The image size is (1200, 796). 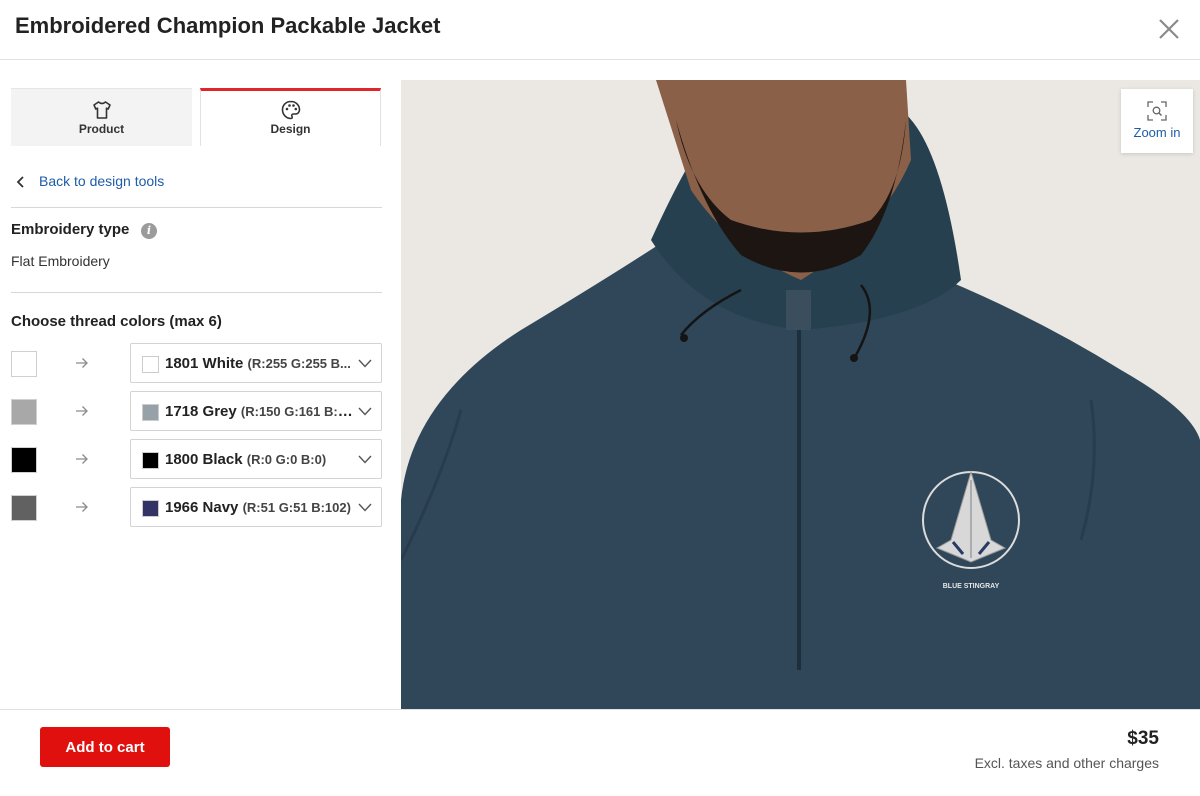 What do you see at coordinates (1066, 763) in the screenshot?
I see `price-note: Excl. taxes and other charges` at bounding box center [1066, 763].